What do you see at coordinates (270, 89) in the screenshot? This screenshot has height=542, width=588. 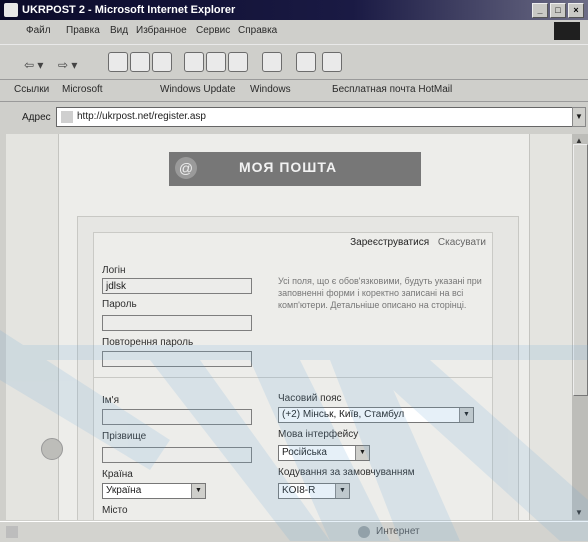 I see `link-windows: Windows` at bounding box center [270, 89].